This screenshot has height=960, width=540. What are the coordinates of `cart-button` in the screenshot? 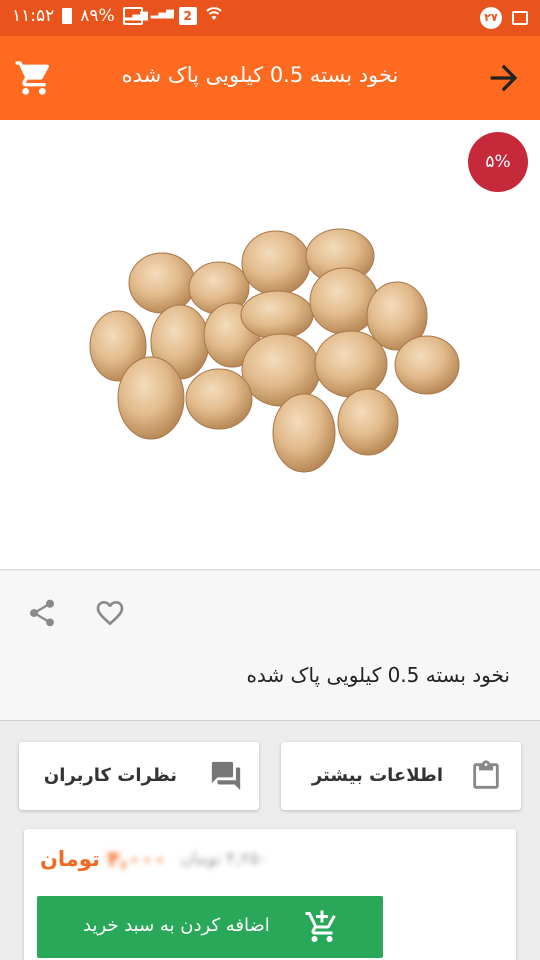 It's located at (34, 78).